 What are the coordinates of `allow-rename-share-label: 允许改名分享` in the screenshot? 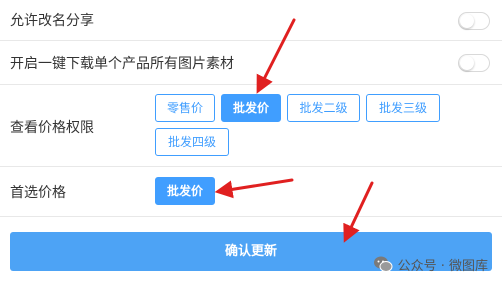 It's located at (52, 21).